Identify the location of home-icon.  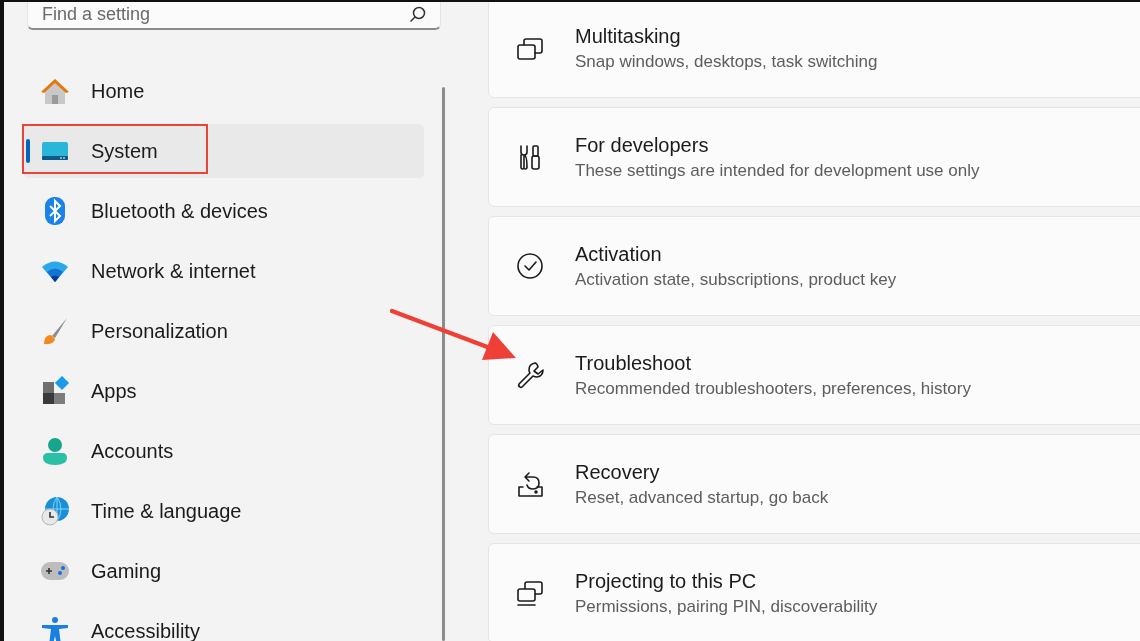
(55, 91).